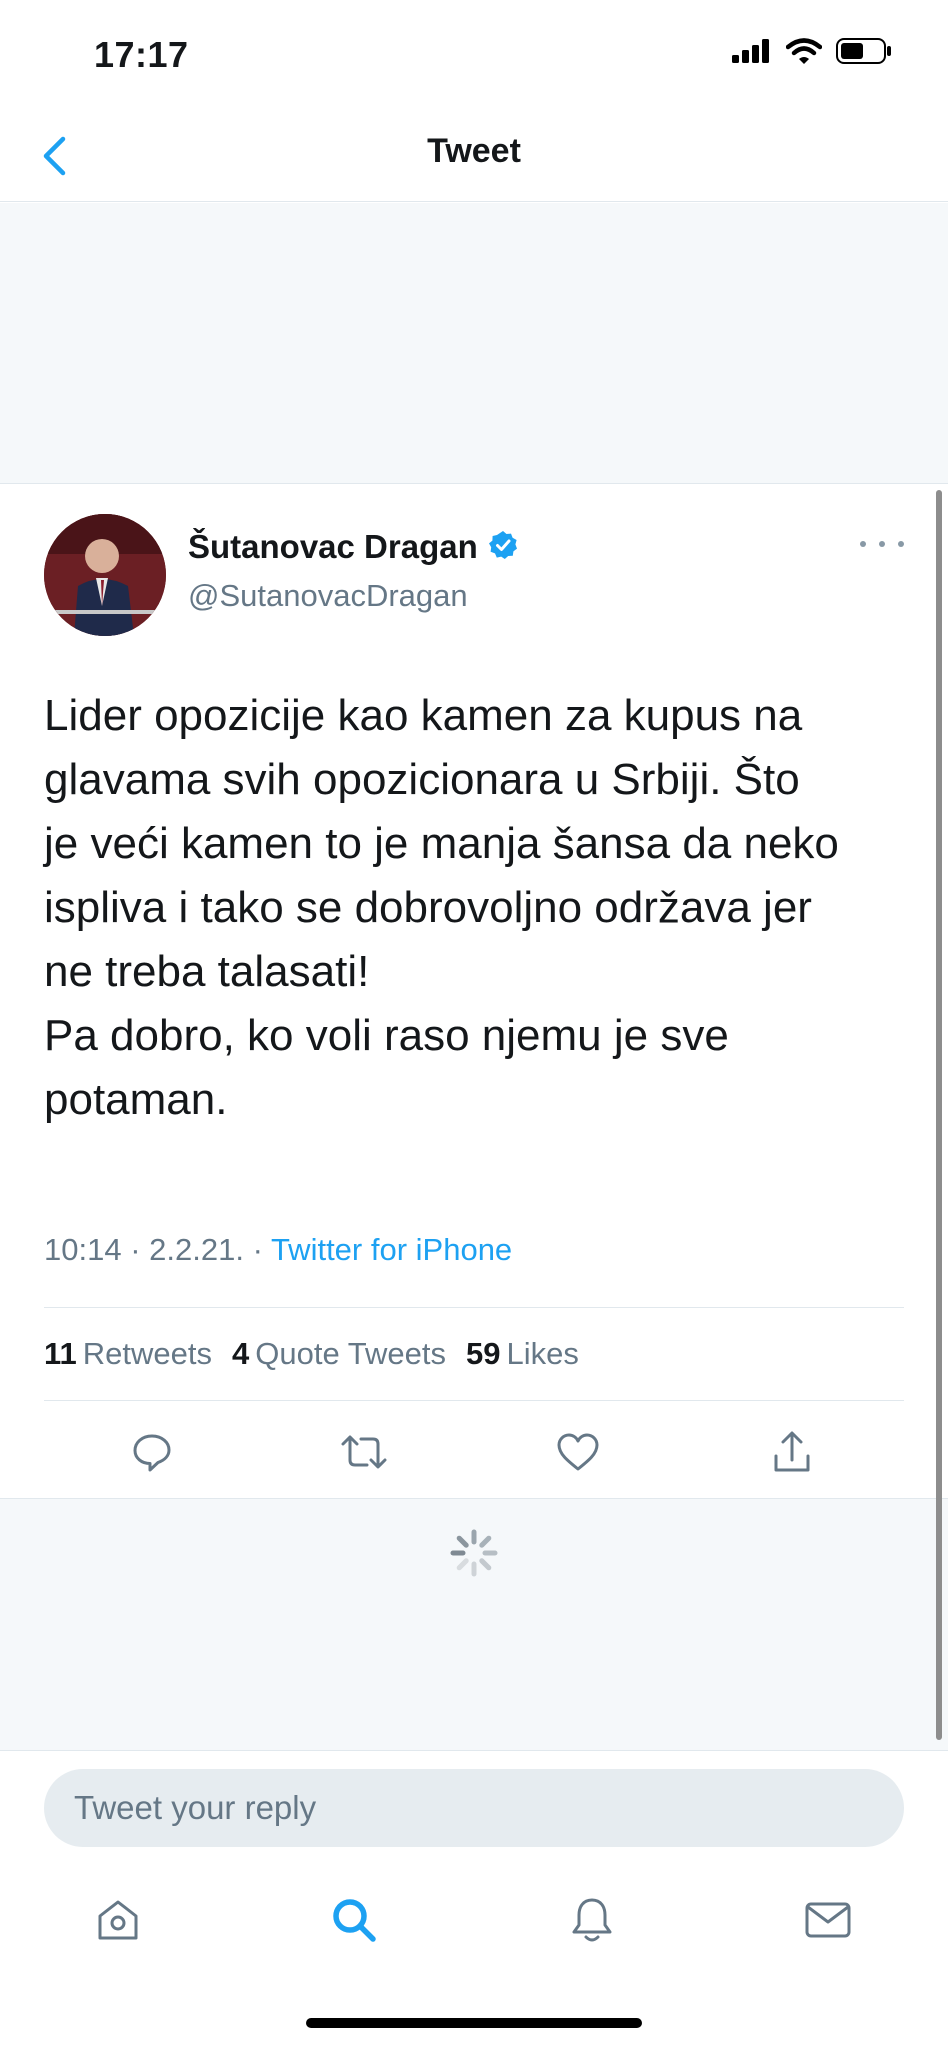 Image resolution: width=948 pixels, height=2048 pixels. What do you see at coordinates (474, 1624) in the screenshot?
I see `replies-loading-area` at bounding box center [474, 1624].